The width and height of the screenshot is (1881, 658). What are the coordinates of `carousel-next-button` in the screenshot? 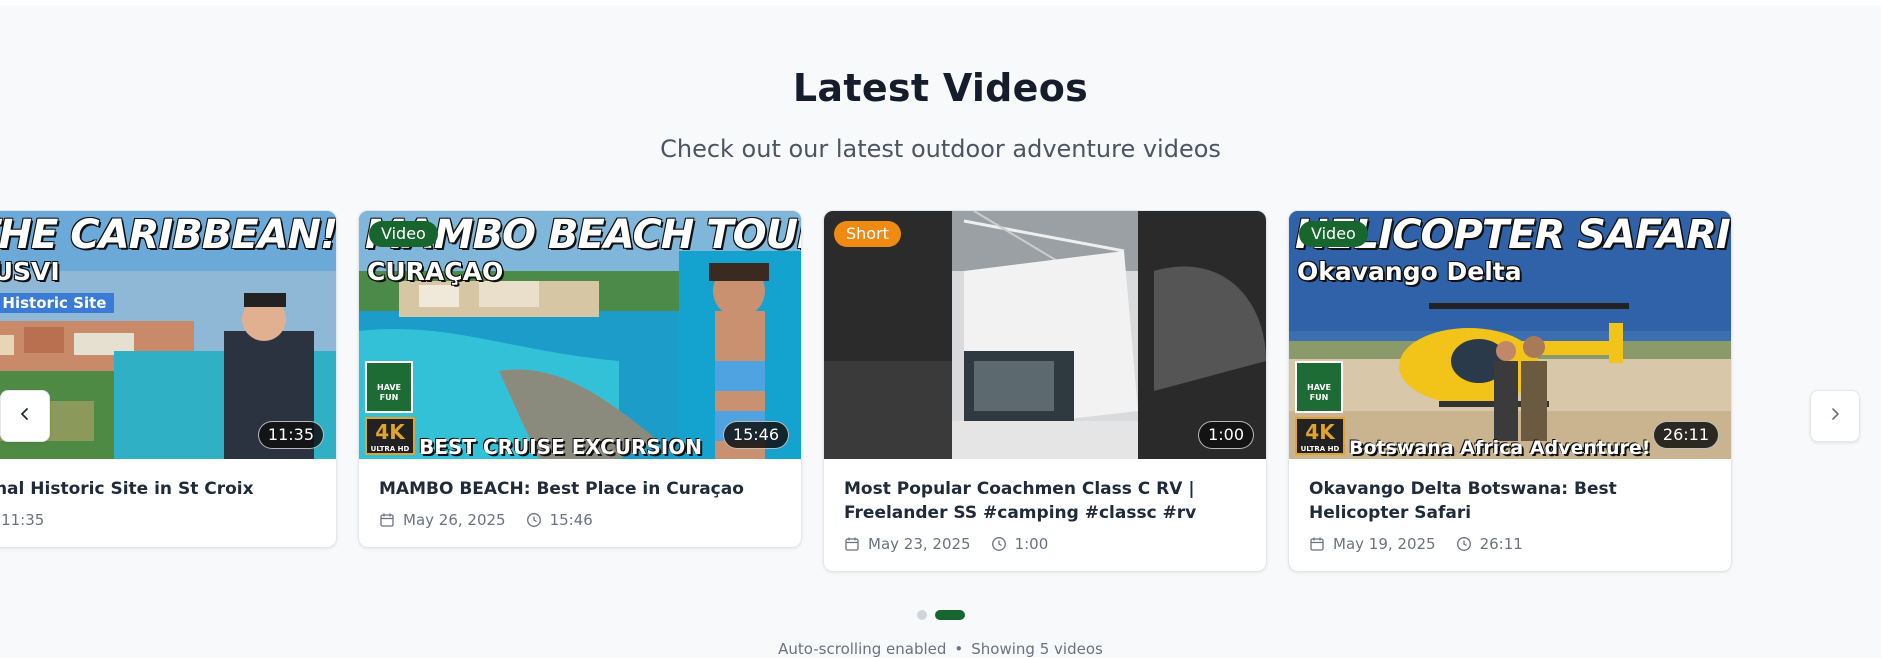 It's located at (1835, 416).